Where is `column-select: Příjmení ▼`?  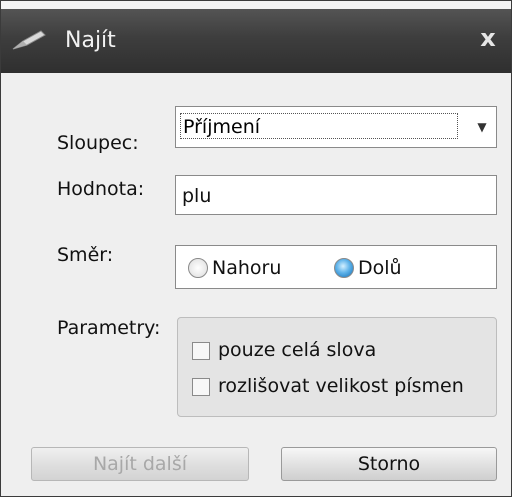
column-select: Příjmení ▼ is located at coordinates (336, 127).